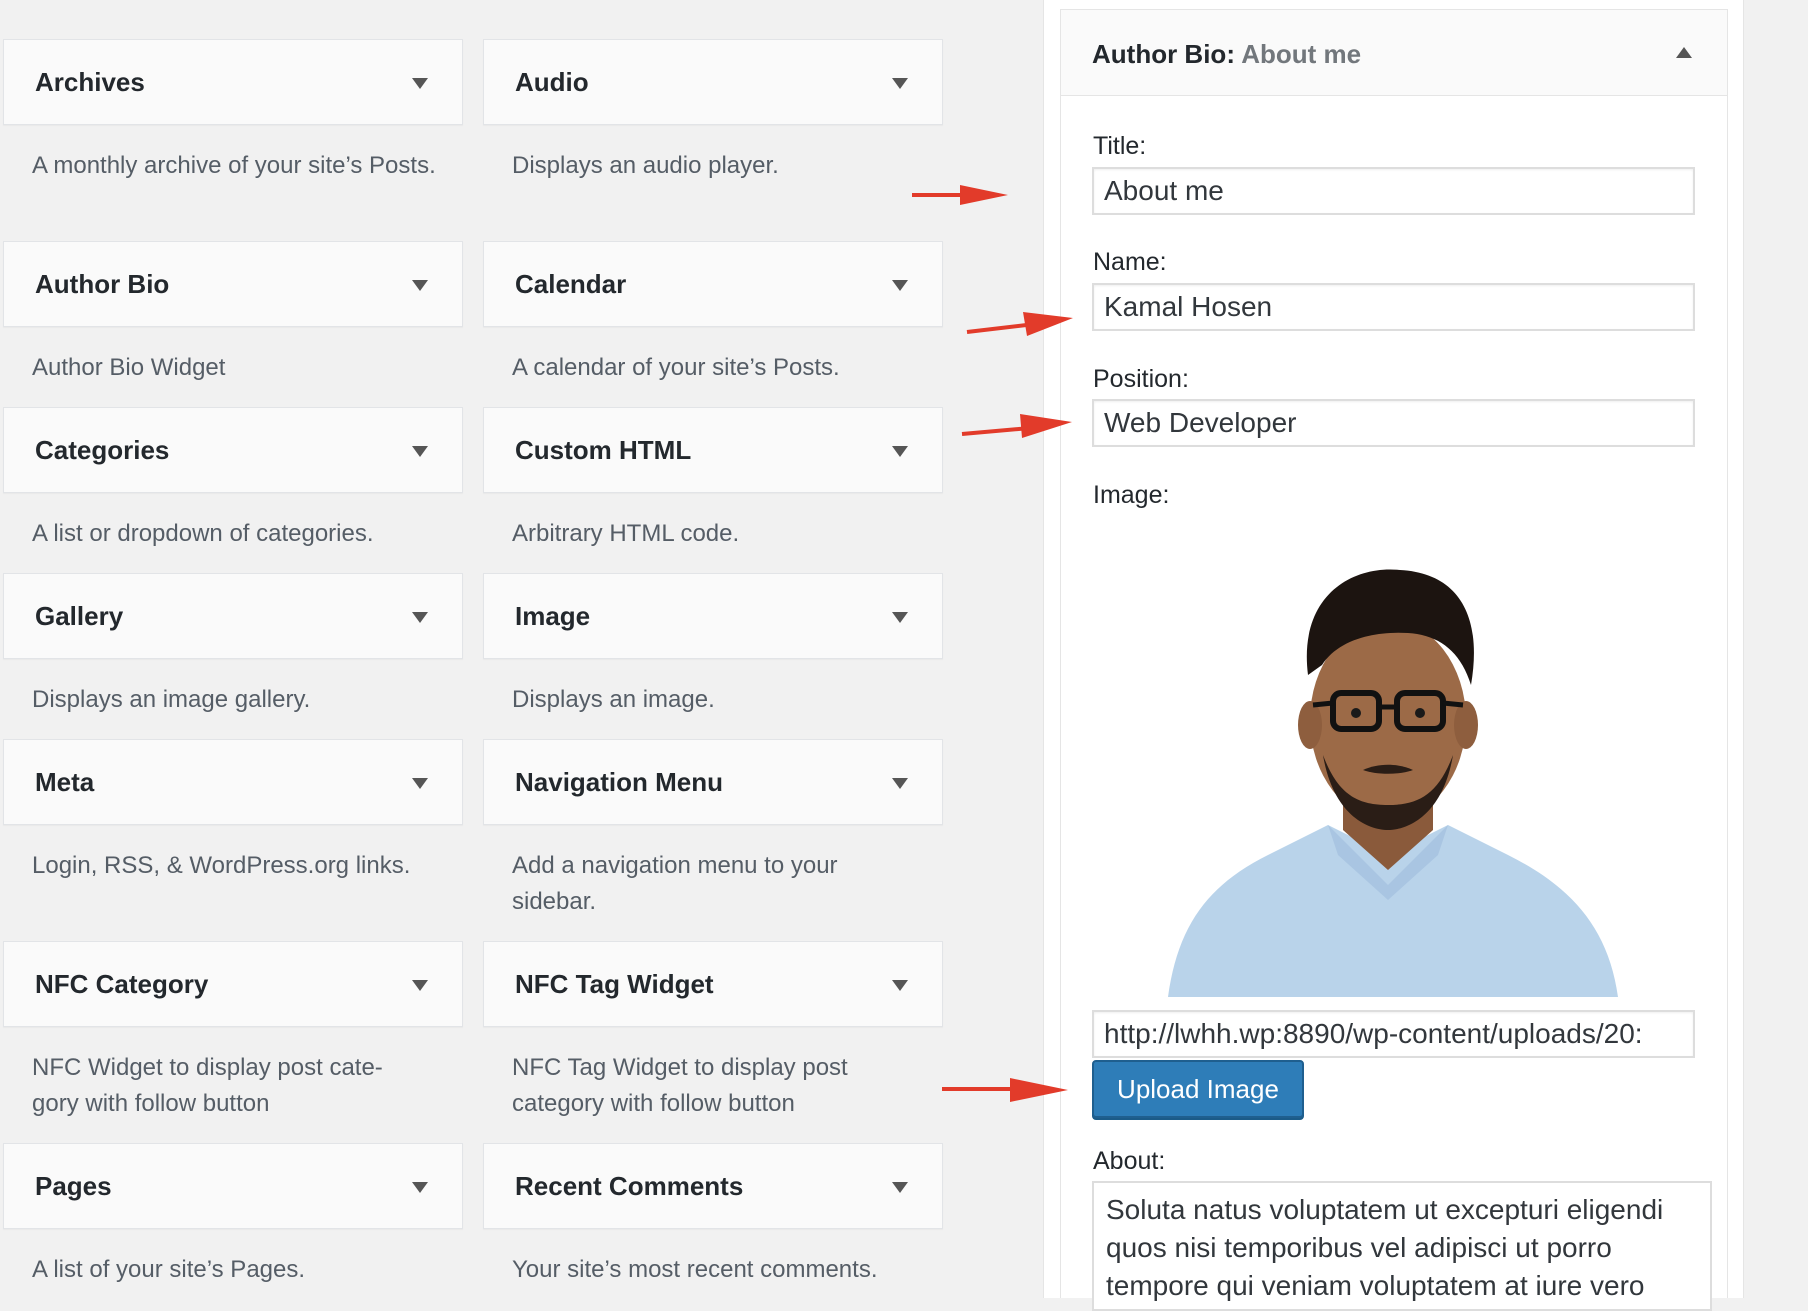 The height and width of the screenshot is (1311, 1808). What do you see at coordinates (1129, 1161) in the screenshot?
I see `about-label: About:` at bounding box center [1129, 1161].